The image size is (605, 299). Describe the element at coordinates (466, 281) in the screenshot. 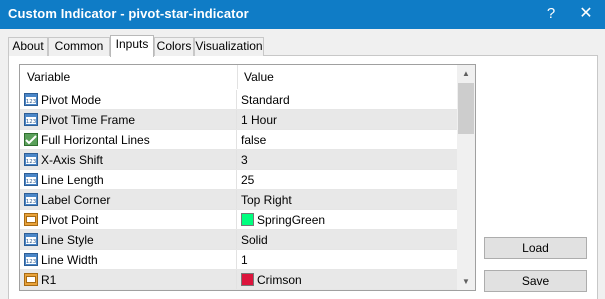

I see `scroll-down-icon: ▼` at that location.